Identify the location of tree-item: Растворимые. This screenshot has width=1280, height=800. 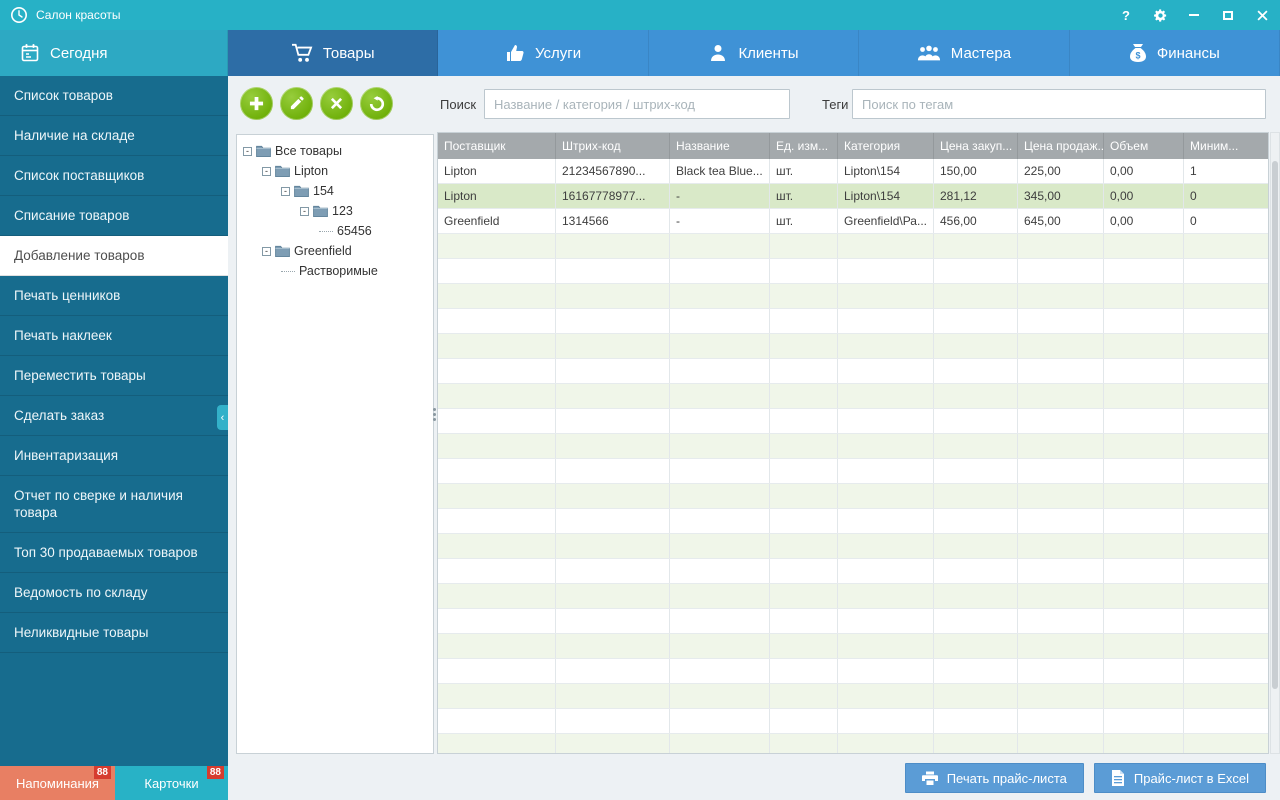
(335, 271).